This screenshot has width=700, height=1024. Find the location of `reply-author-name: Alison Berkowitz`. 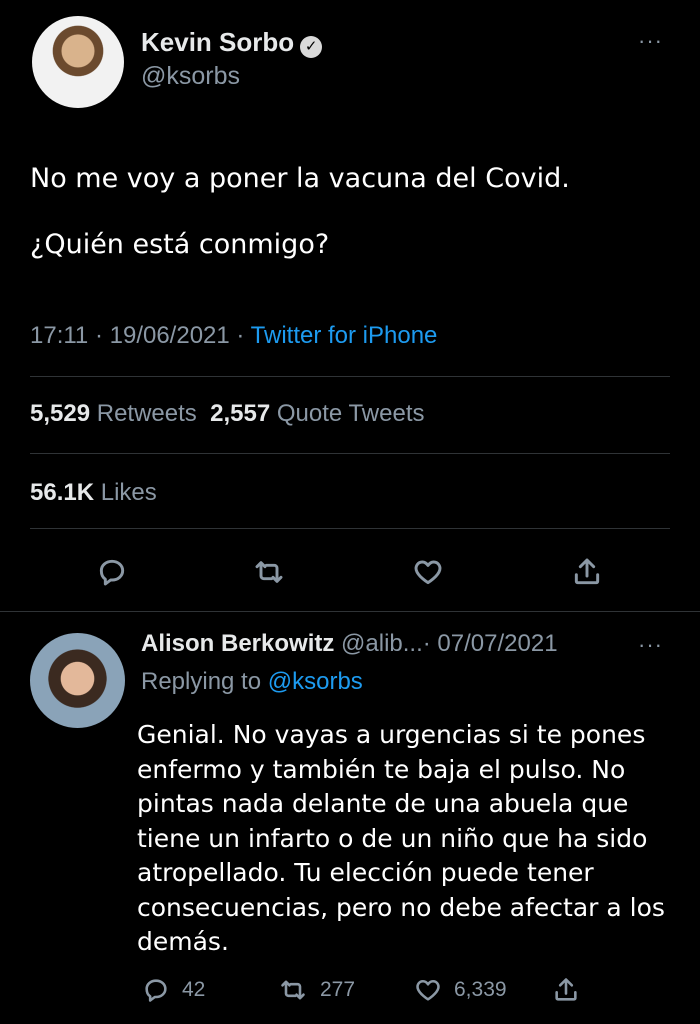

reply-author-name: Alison Berkowitz is located at coordinates (237, 643).